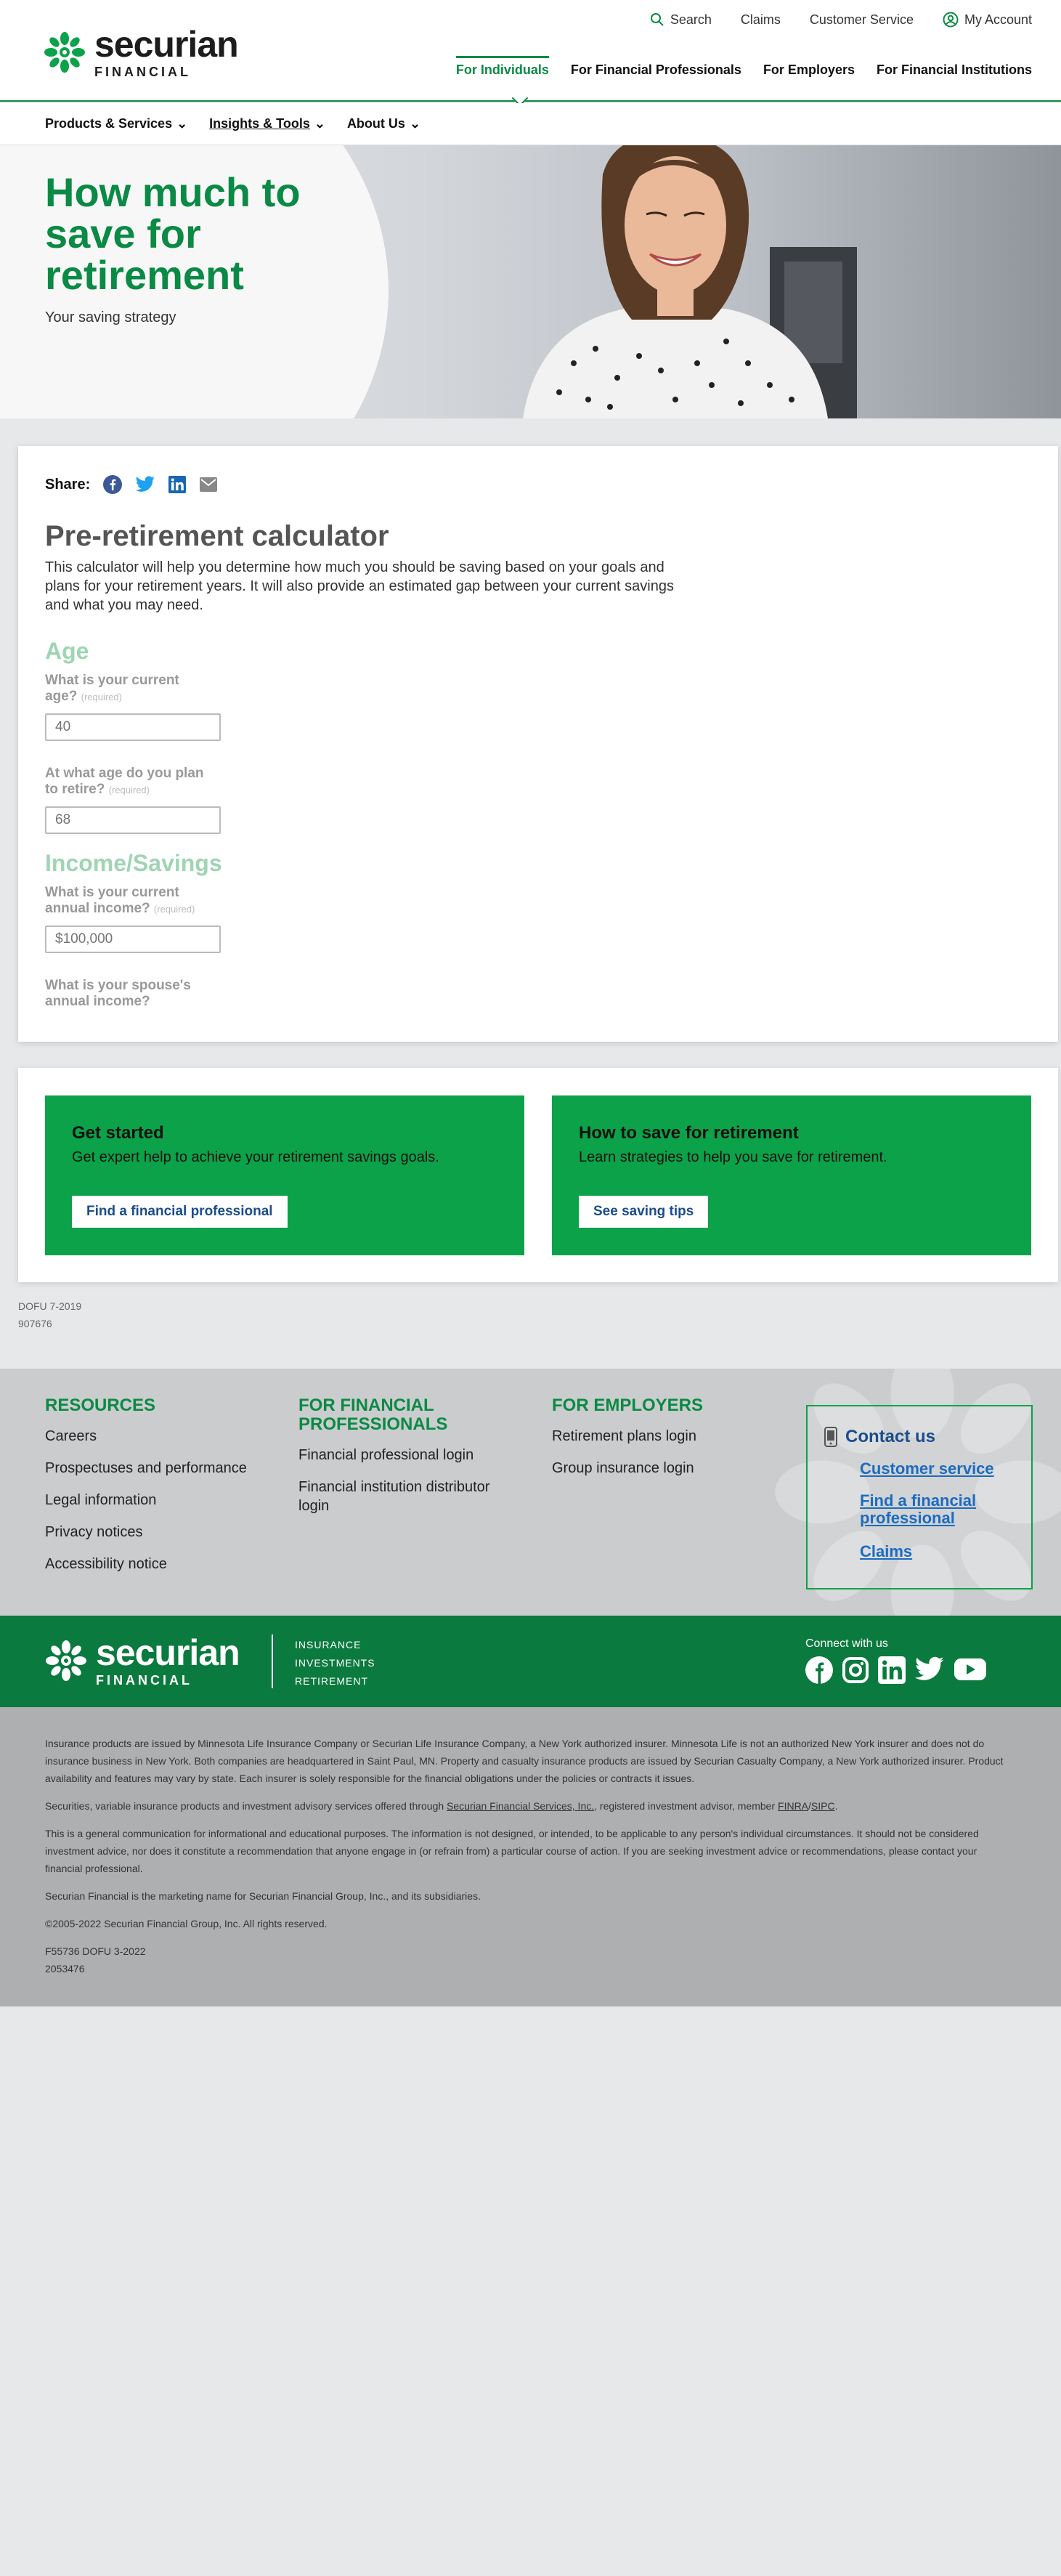  I want to click on share-bar: Share:, so click(132, 484).